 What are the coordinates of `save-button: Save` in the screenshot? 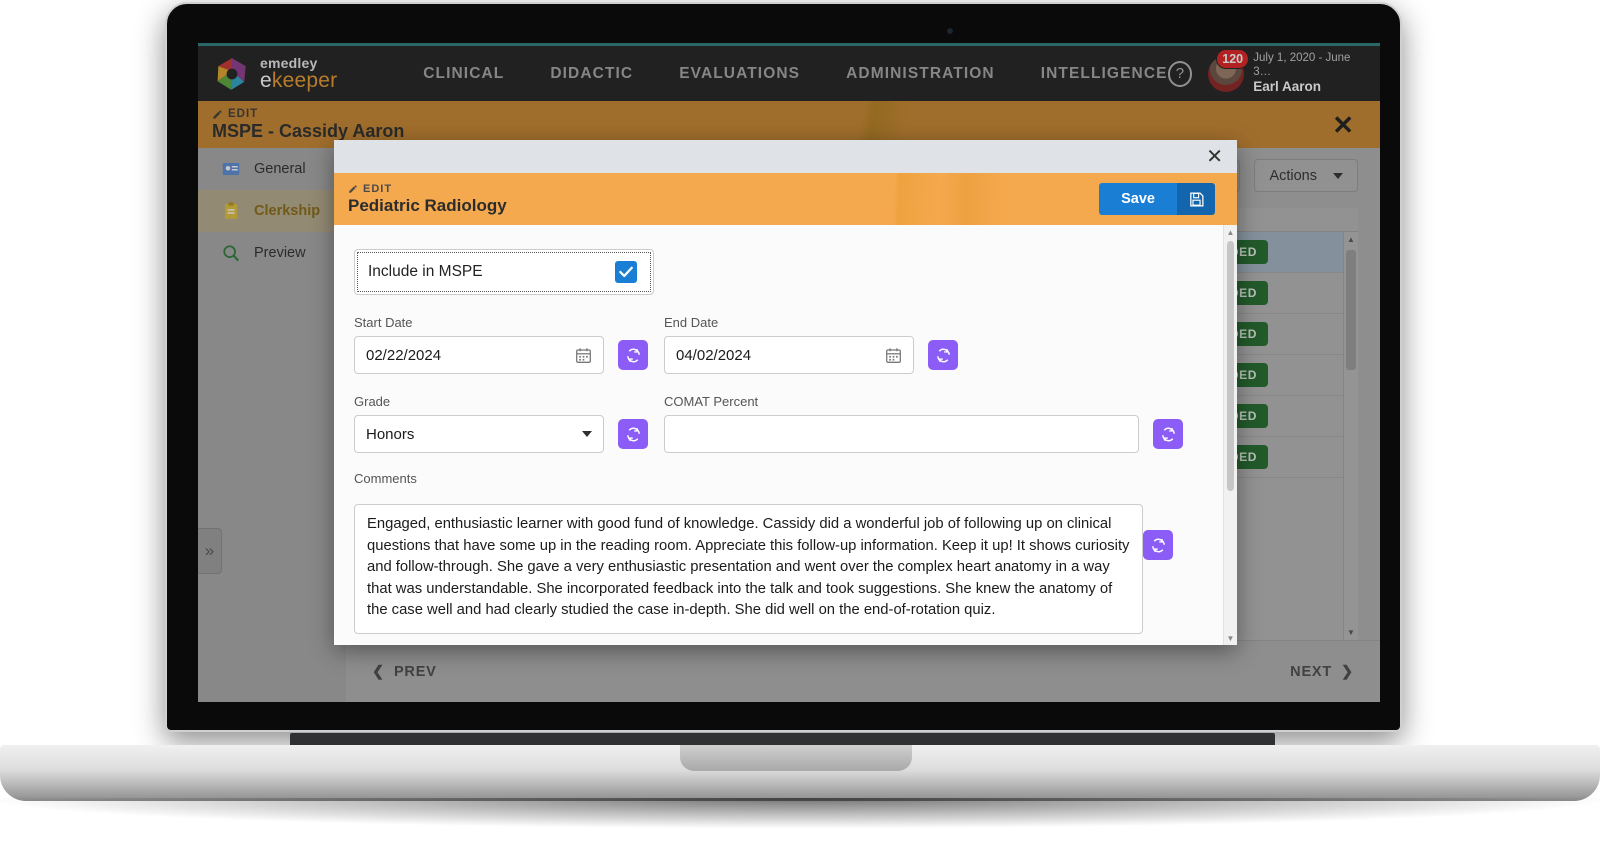 It's located at (1138, 199).